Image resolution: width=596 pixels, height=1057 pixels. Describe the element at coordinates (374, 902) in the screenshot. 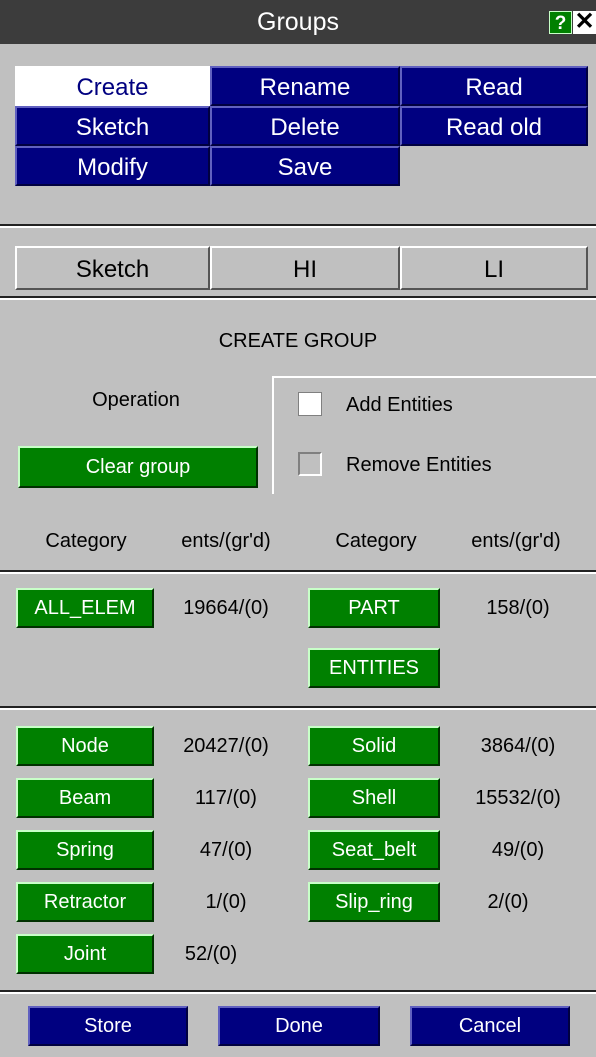

I see `slip-ring-button: Slip_ring` at that location.